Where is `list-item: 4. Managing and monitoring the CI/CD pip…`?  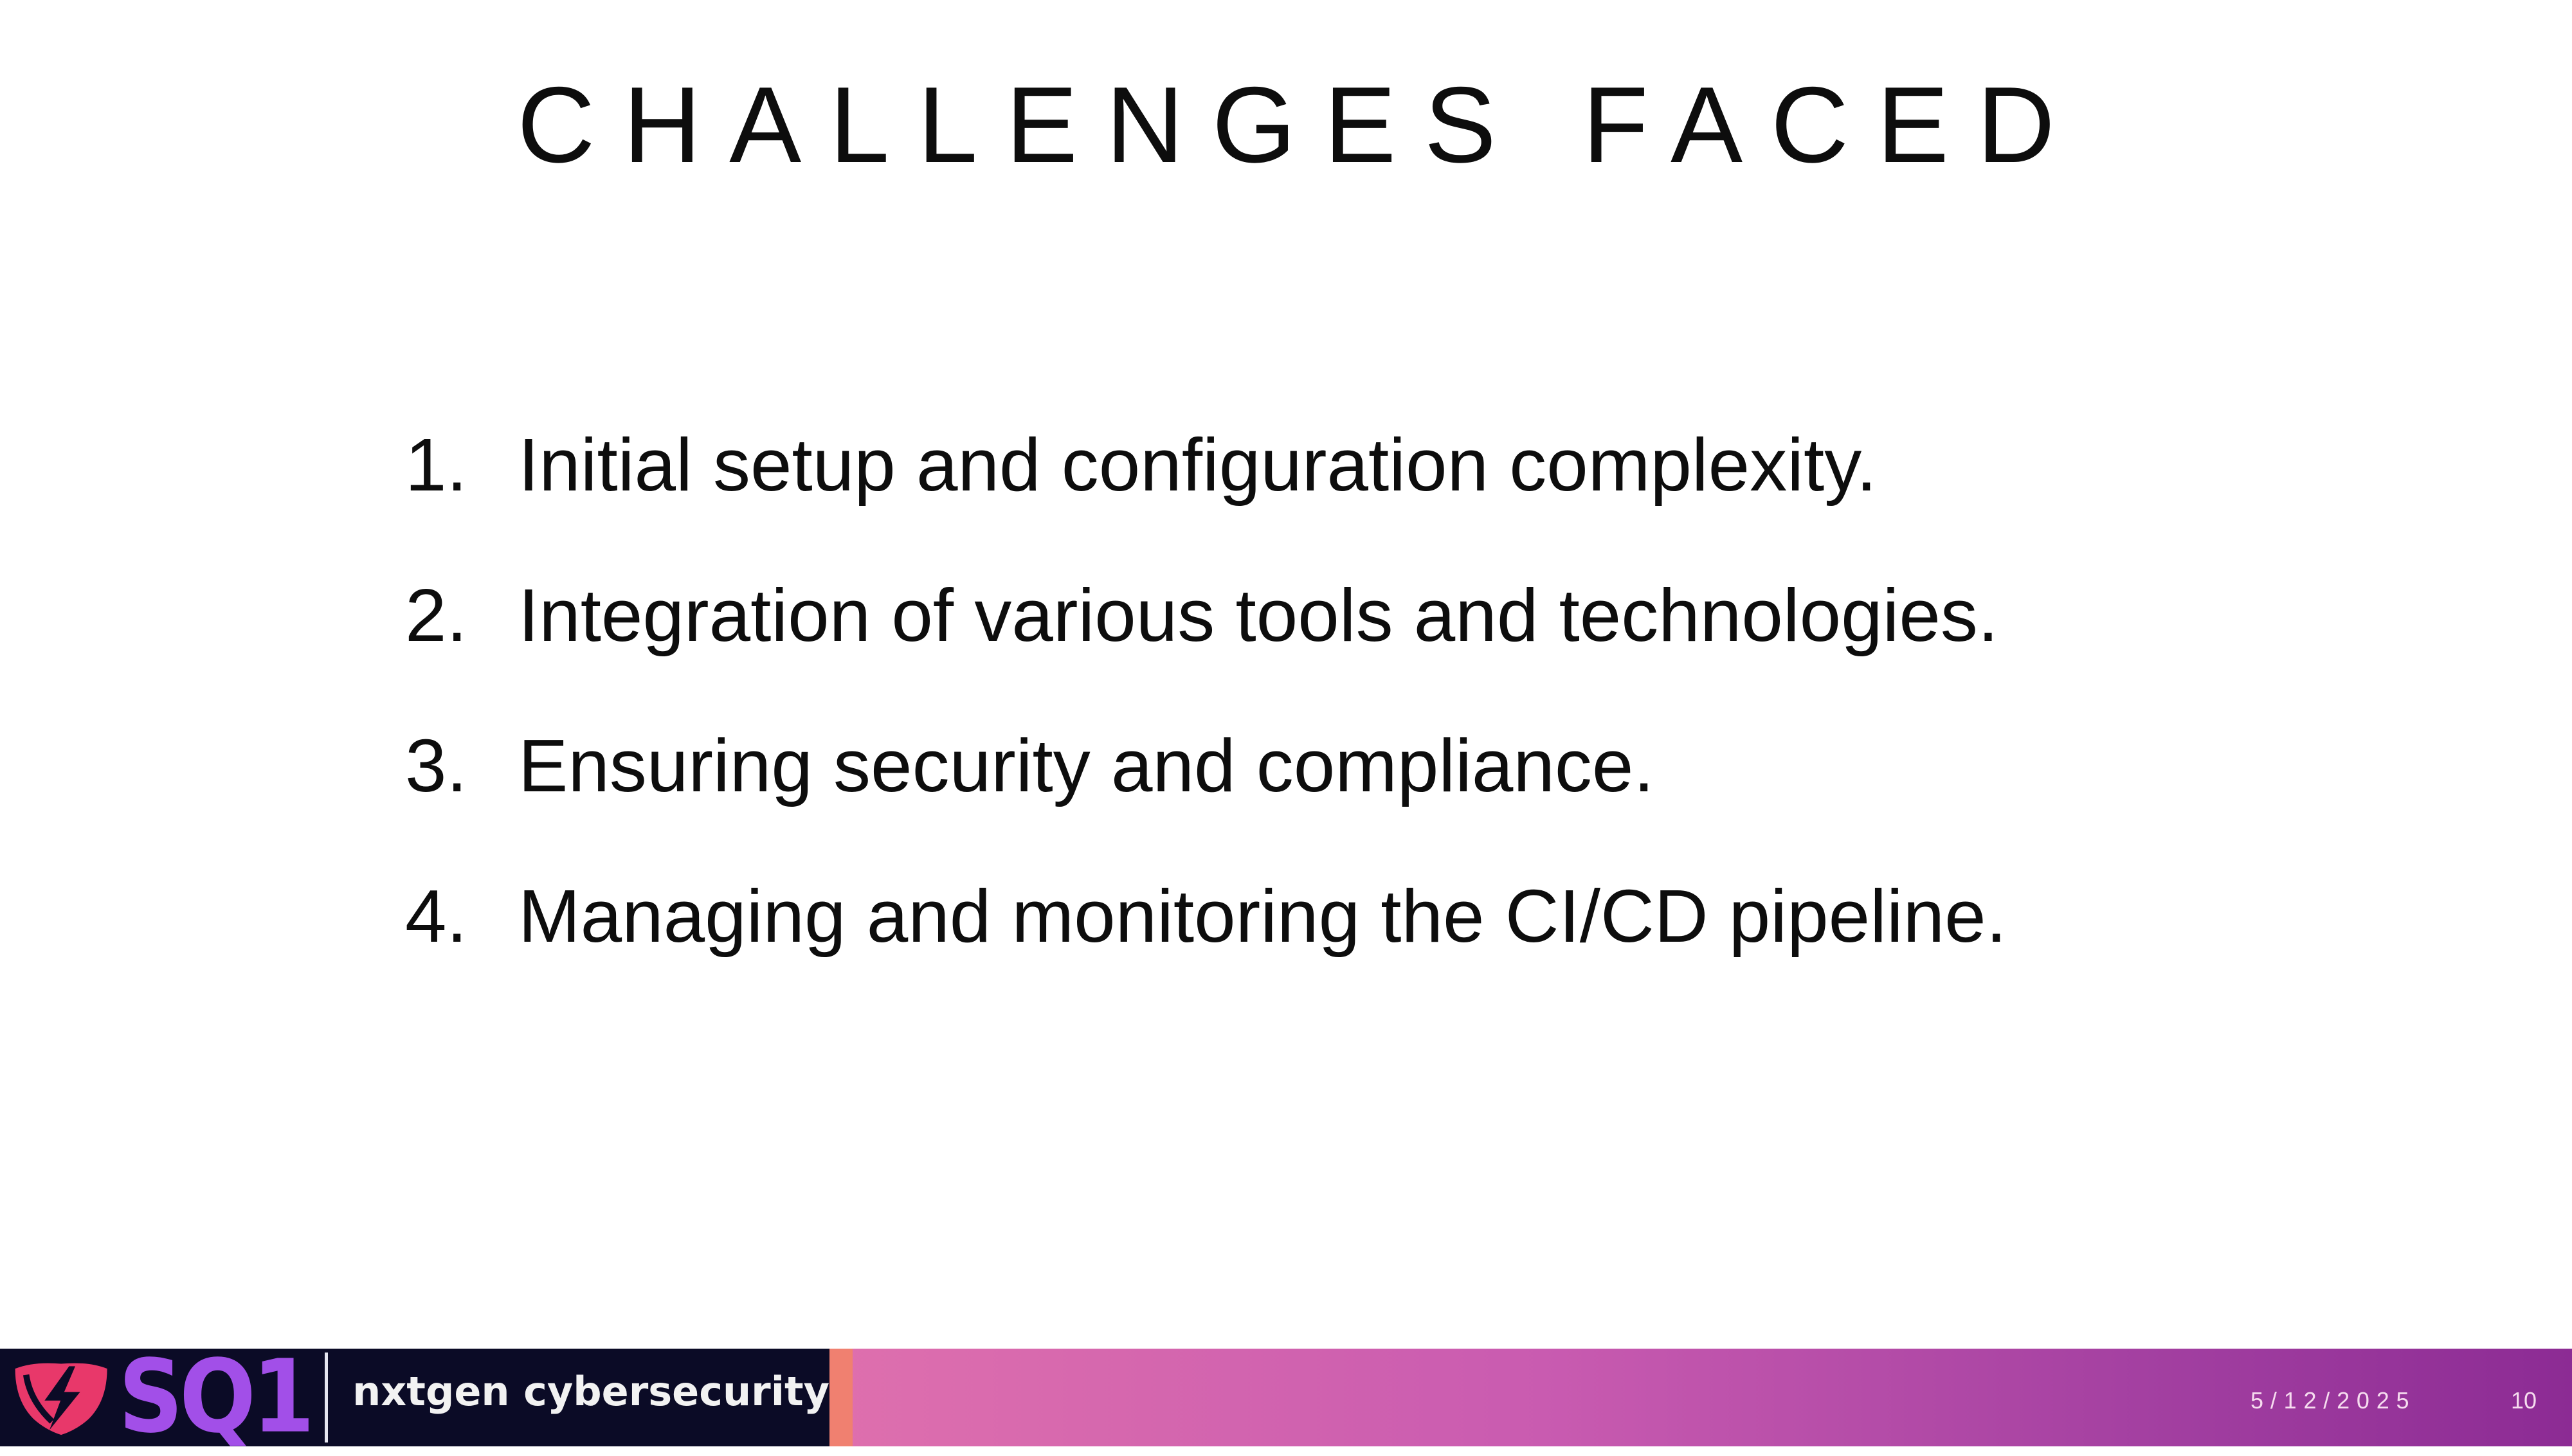 list-item: 4. Managing and monitoring the CI/CD pip… is located at coordinates (1206, 954).